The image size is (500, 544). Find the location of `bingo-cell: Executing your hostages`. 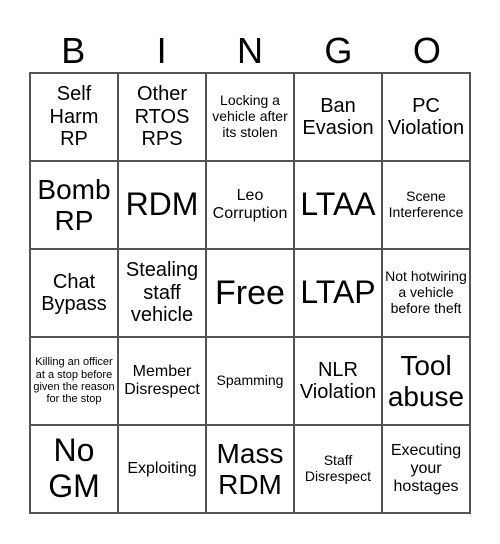

bingo-cell: Executing your hostages is located at coordinates (426, 469).